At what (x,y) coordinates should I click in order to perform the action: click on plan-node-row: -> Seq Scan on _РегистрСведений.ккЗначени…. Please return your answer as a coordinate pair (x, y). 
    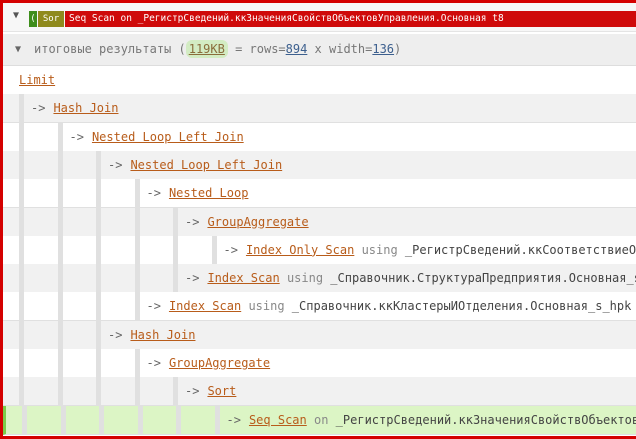
    Looking at the image, I should click on (319, 420).